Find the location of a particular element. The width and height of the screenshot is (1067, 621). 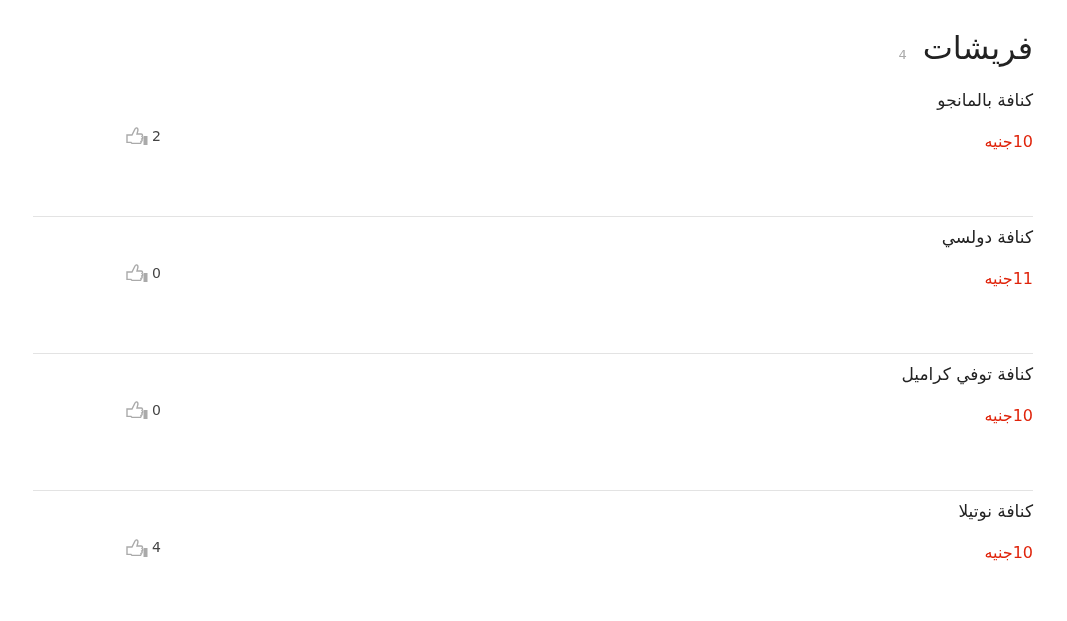

item-name: كنافة نوتيلا is located at coordinates (995, 511).